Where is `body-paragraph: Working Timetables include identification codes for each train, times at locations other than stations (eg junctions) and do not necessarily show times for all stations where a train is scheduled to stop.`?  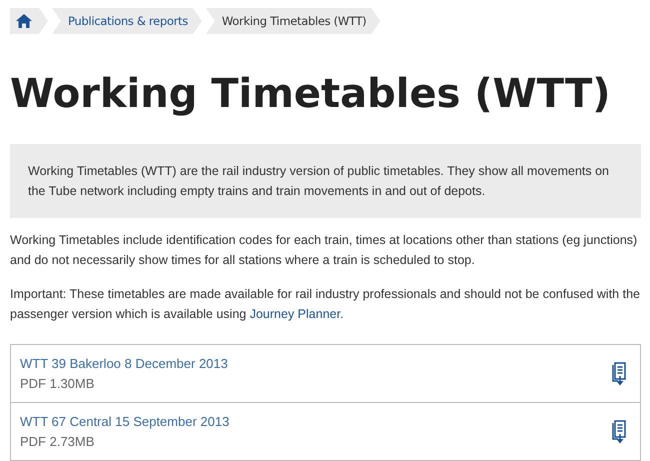 body-paragraph: Working Timetables include identification codes for each train, times at locations other than stations (eg junctions) and do not necessarily show times for all stations where a train is scheduled to stop. is located at coordinates (324, 250).